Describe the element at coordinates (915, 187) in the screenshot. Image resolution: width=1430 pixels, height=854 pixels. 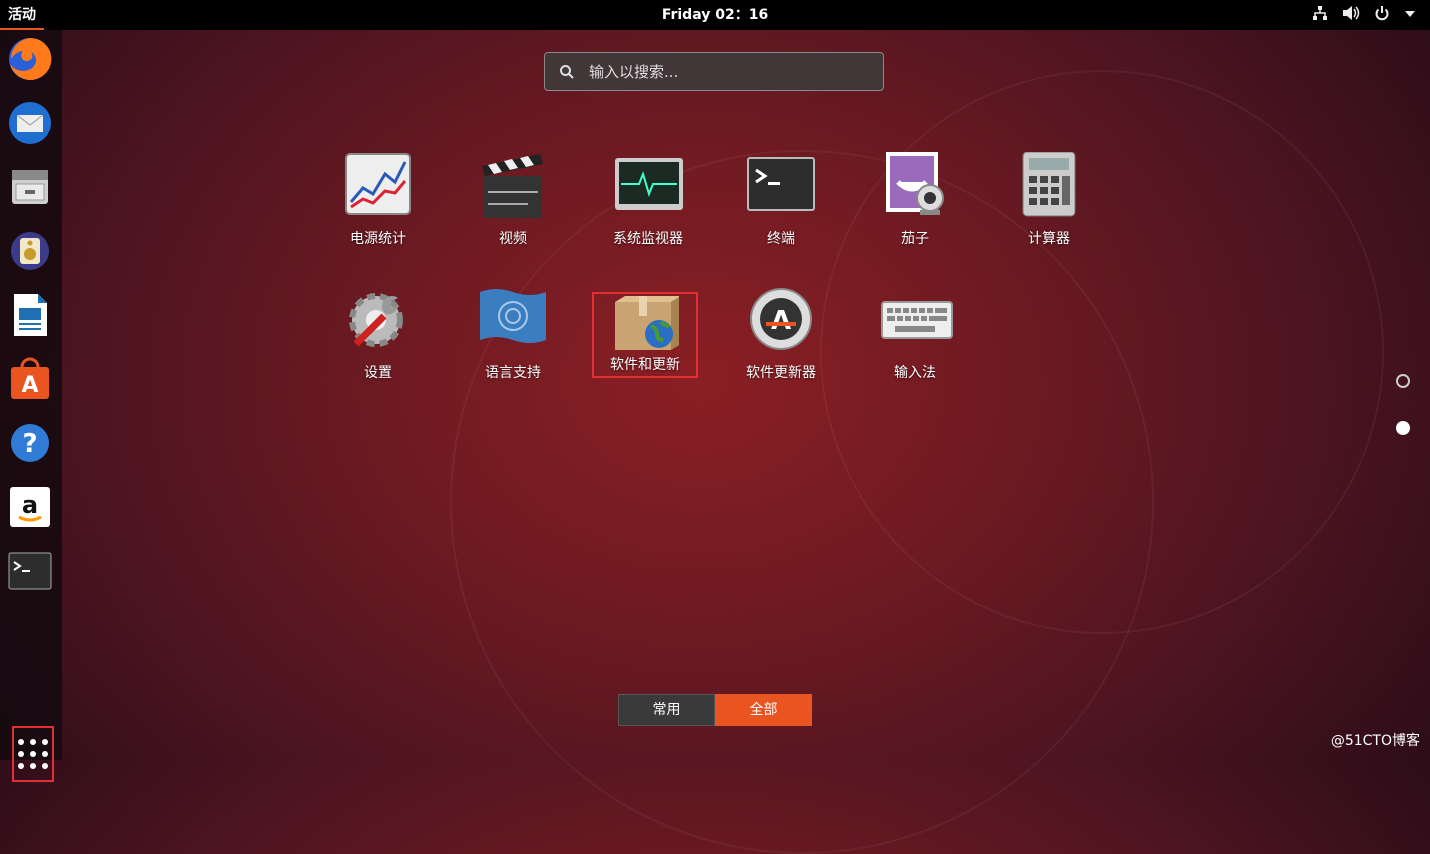
I see `cheese-icon` at that location.